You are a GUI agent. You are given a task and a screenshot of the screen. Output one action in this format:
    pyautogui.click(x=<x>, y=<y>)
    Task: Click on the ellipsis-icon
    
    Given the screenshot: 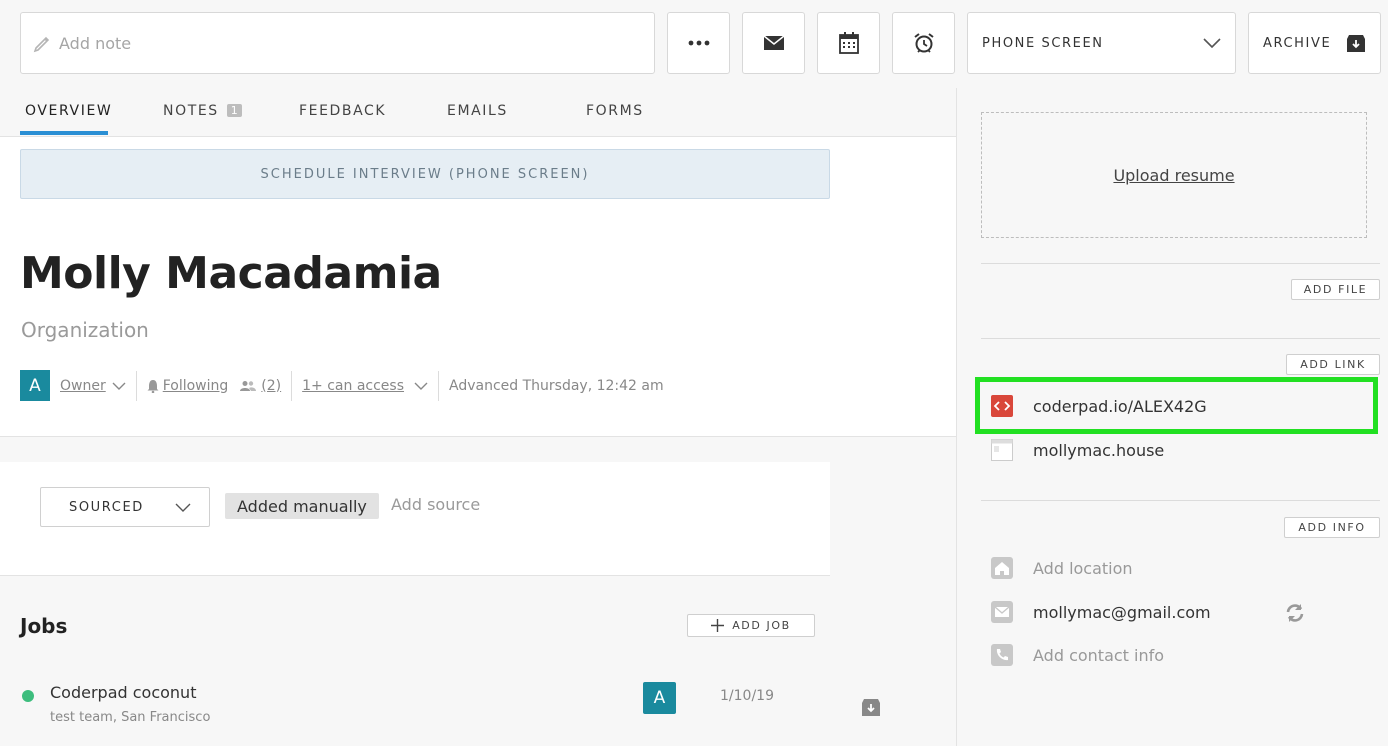 What is the action you would take?
    pyautogui.click(x=698, y=43)
    